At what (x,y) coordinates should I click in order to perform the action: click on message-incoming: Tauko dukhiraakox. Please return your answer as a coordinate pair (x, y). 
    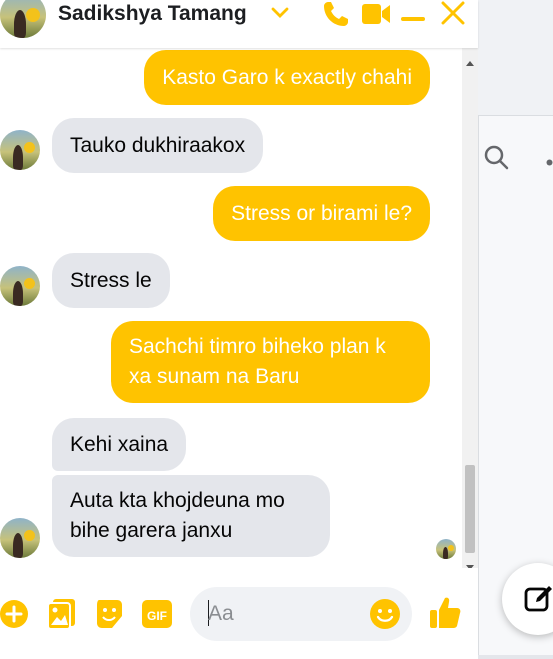
    Looking at the image, I should click on (158, 145).